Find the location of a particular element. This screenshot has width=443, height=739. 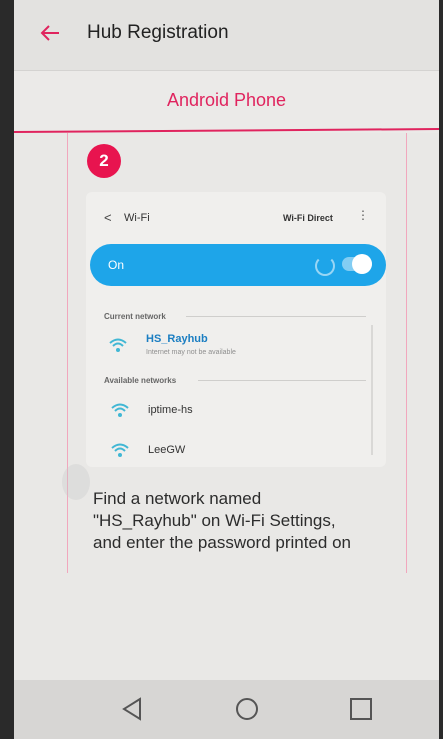

available-network-name: LeeGW is located at coordinates (167, 450).